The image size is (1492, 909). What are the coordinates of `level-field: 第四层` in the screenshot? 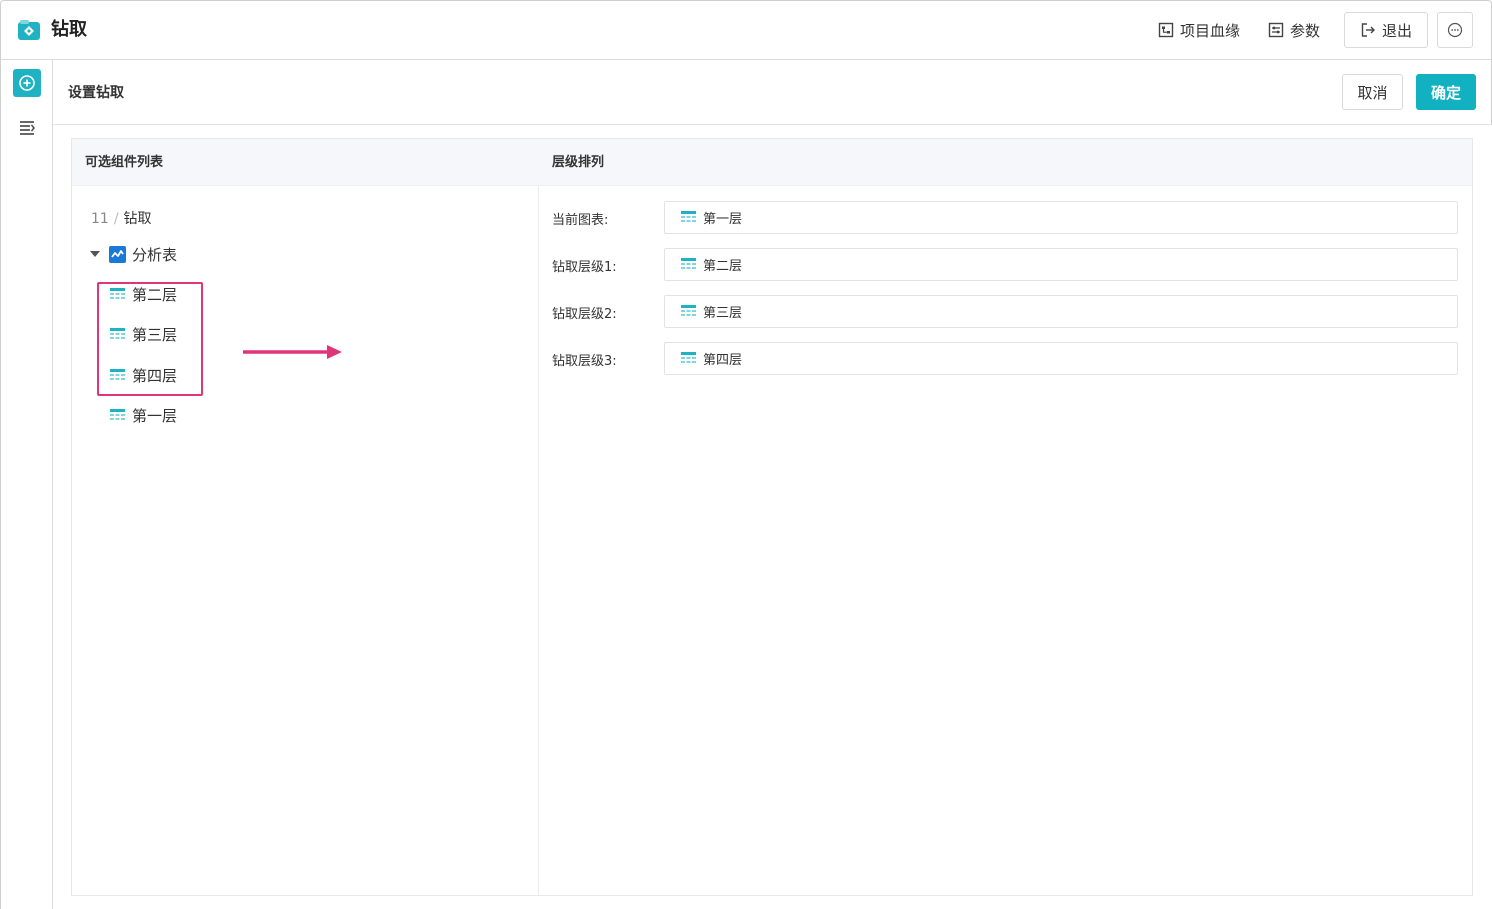 It's located at (1061, 358).